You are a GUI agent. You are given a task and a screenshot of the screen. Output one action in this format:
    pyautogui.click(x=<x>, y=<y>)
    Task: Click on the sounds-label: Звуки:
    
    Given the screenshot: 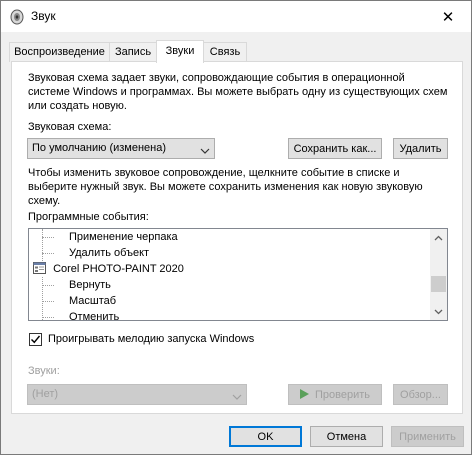 What is the action you would take?
    pyautogui.click(x=44, y=371)
    